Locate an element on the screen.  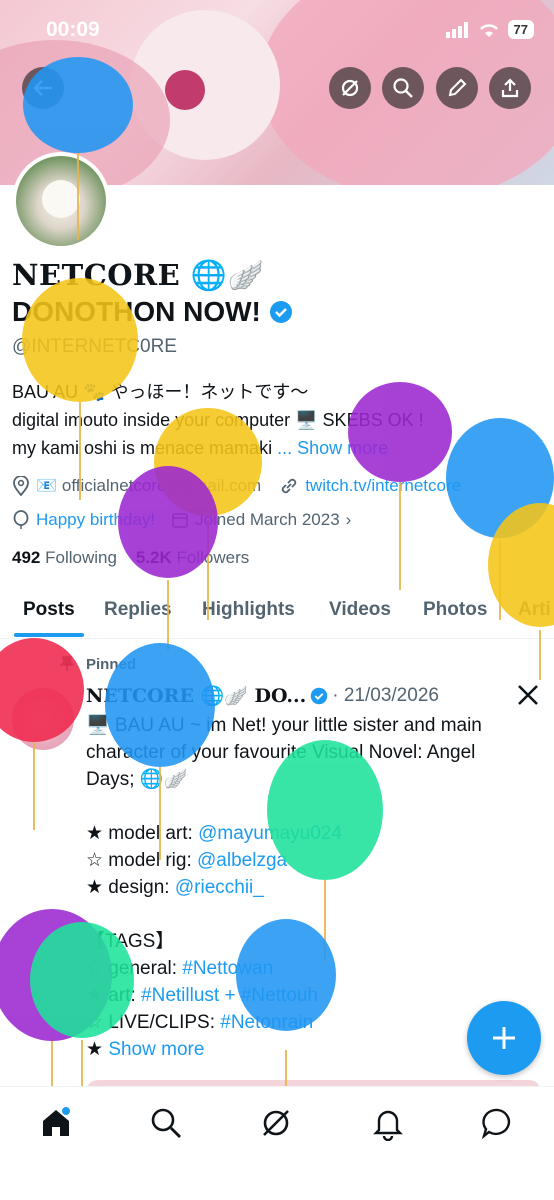
profile-avatar is located at coordinates (61, 201).